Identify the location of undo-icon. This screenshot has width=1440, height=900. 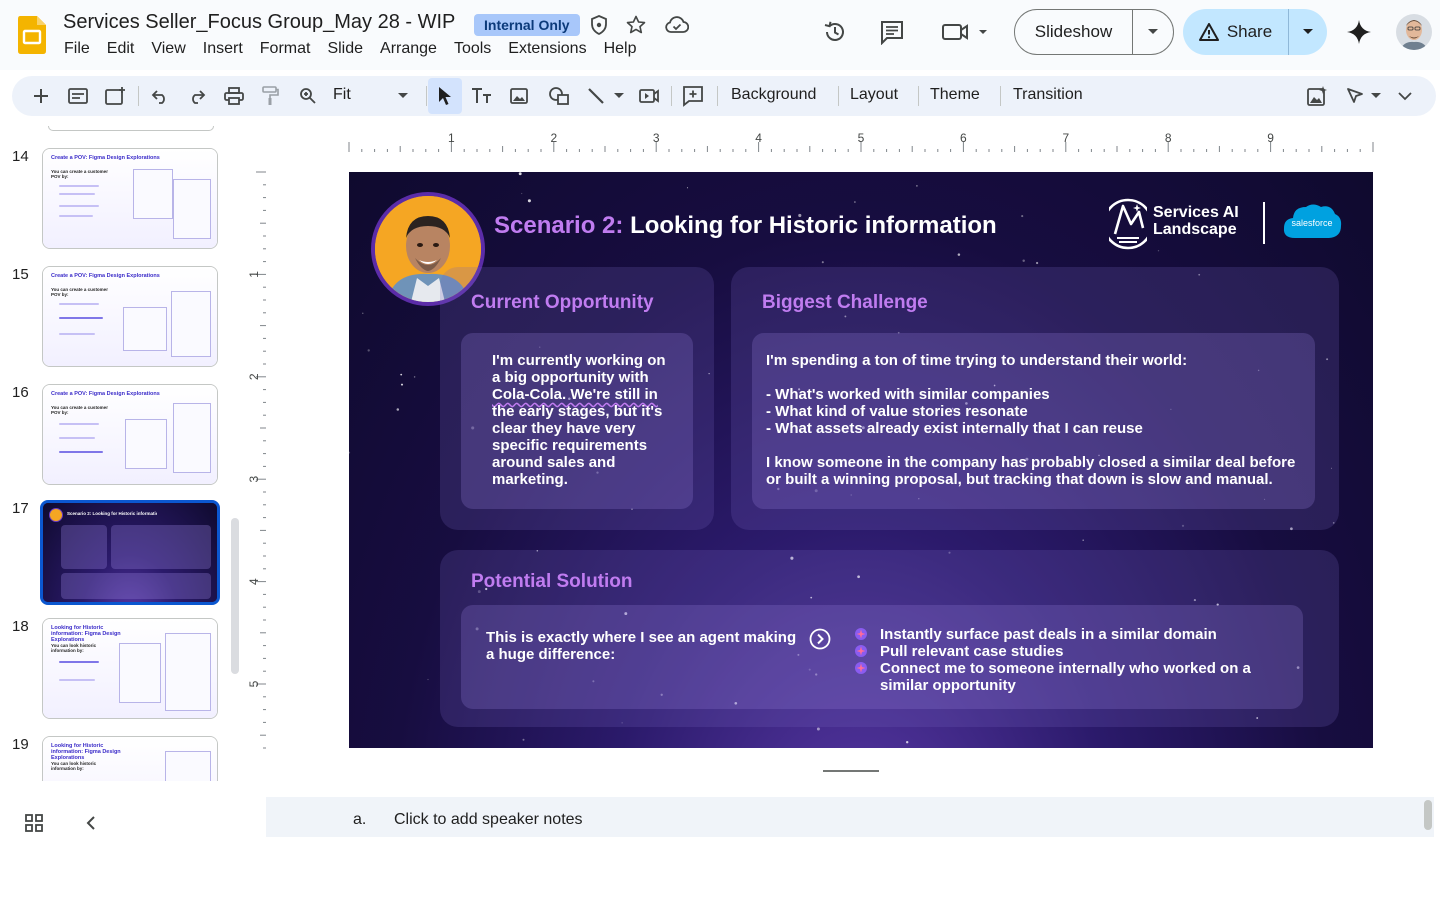
(160, 96).